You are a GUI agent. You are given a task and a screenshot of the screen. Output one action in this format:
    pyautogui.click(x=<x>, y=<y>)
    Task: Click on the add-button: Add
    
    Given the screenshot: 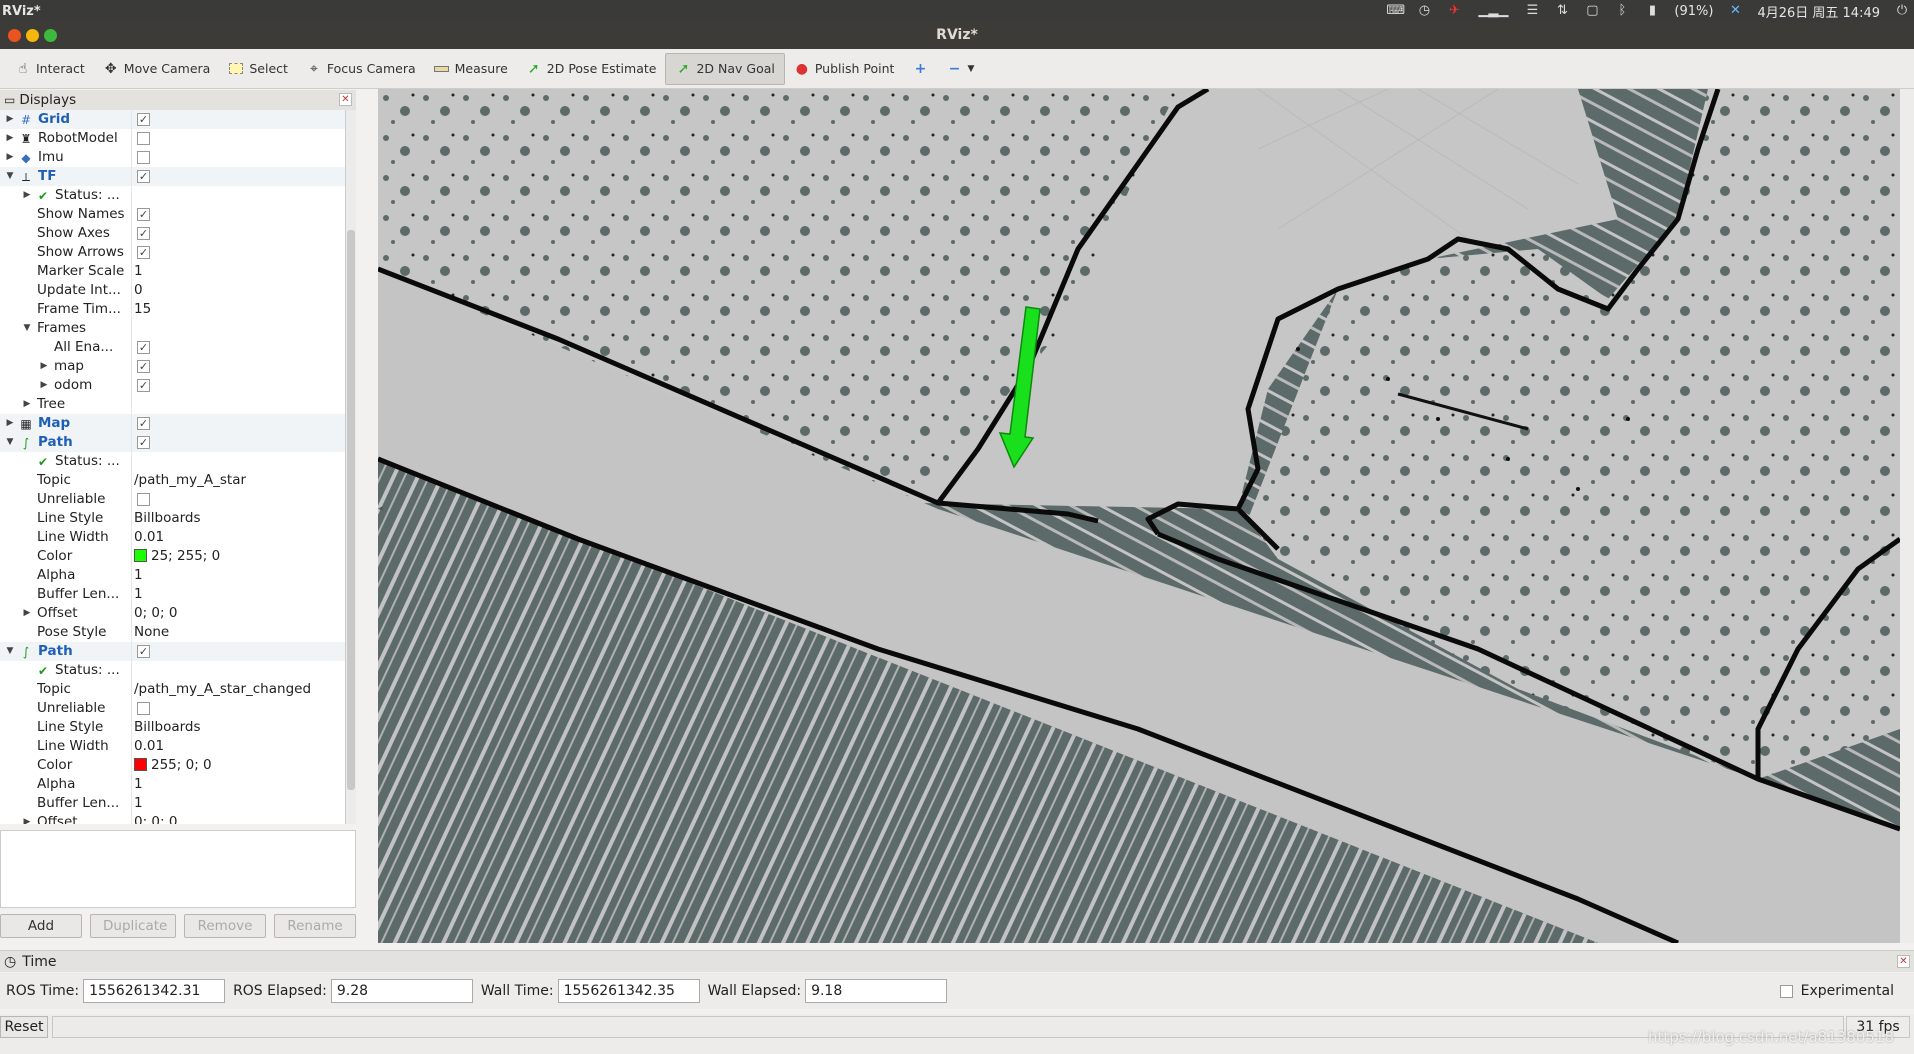 What is the action you would take?
    pyautogui.click(x=41, y=926)
    